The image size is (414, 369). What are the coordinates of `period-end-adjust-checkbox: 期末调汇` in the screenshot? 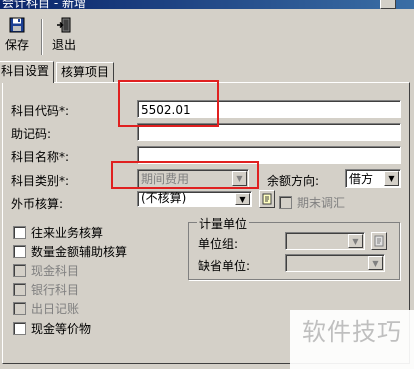 It's located at (312, 202).